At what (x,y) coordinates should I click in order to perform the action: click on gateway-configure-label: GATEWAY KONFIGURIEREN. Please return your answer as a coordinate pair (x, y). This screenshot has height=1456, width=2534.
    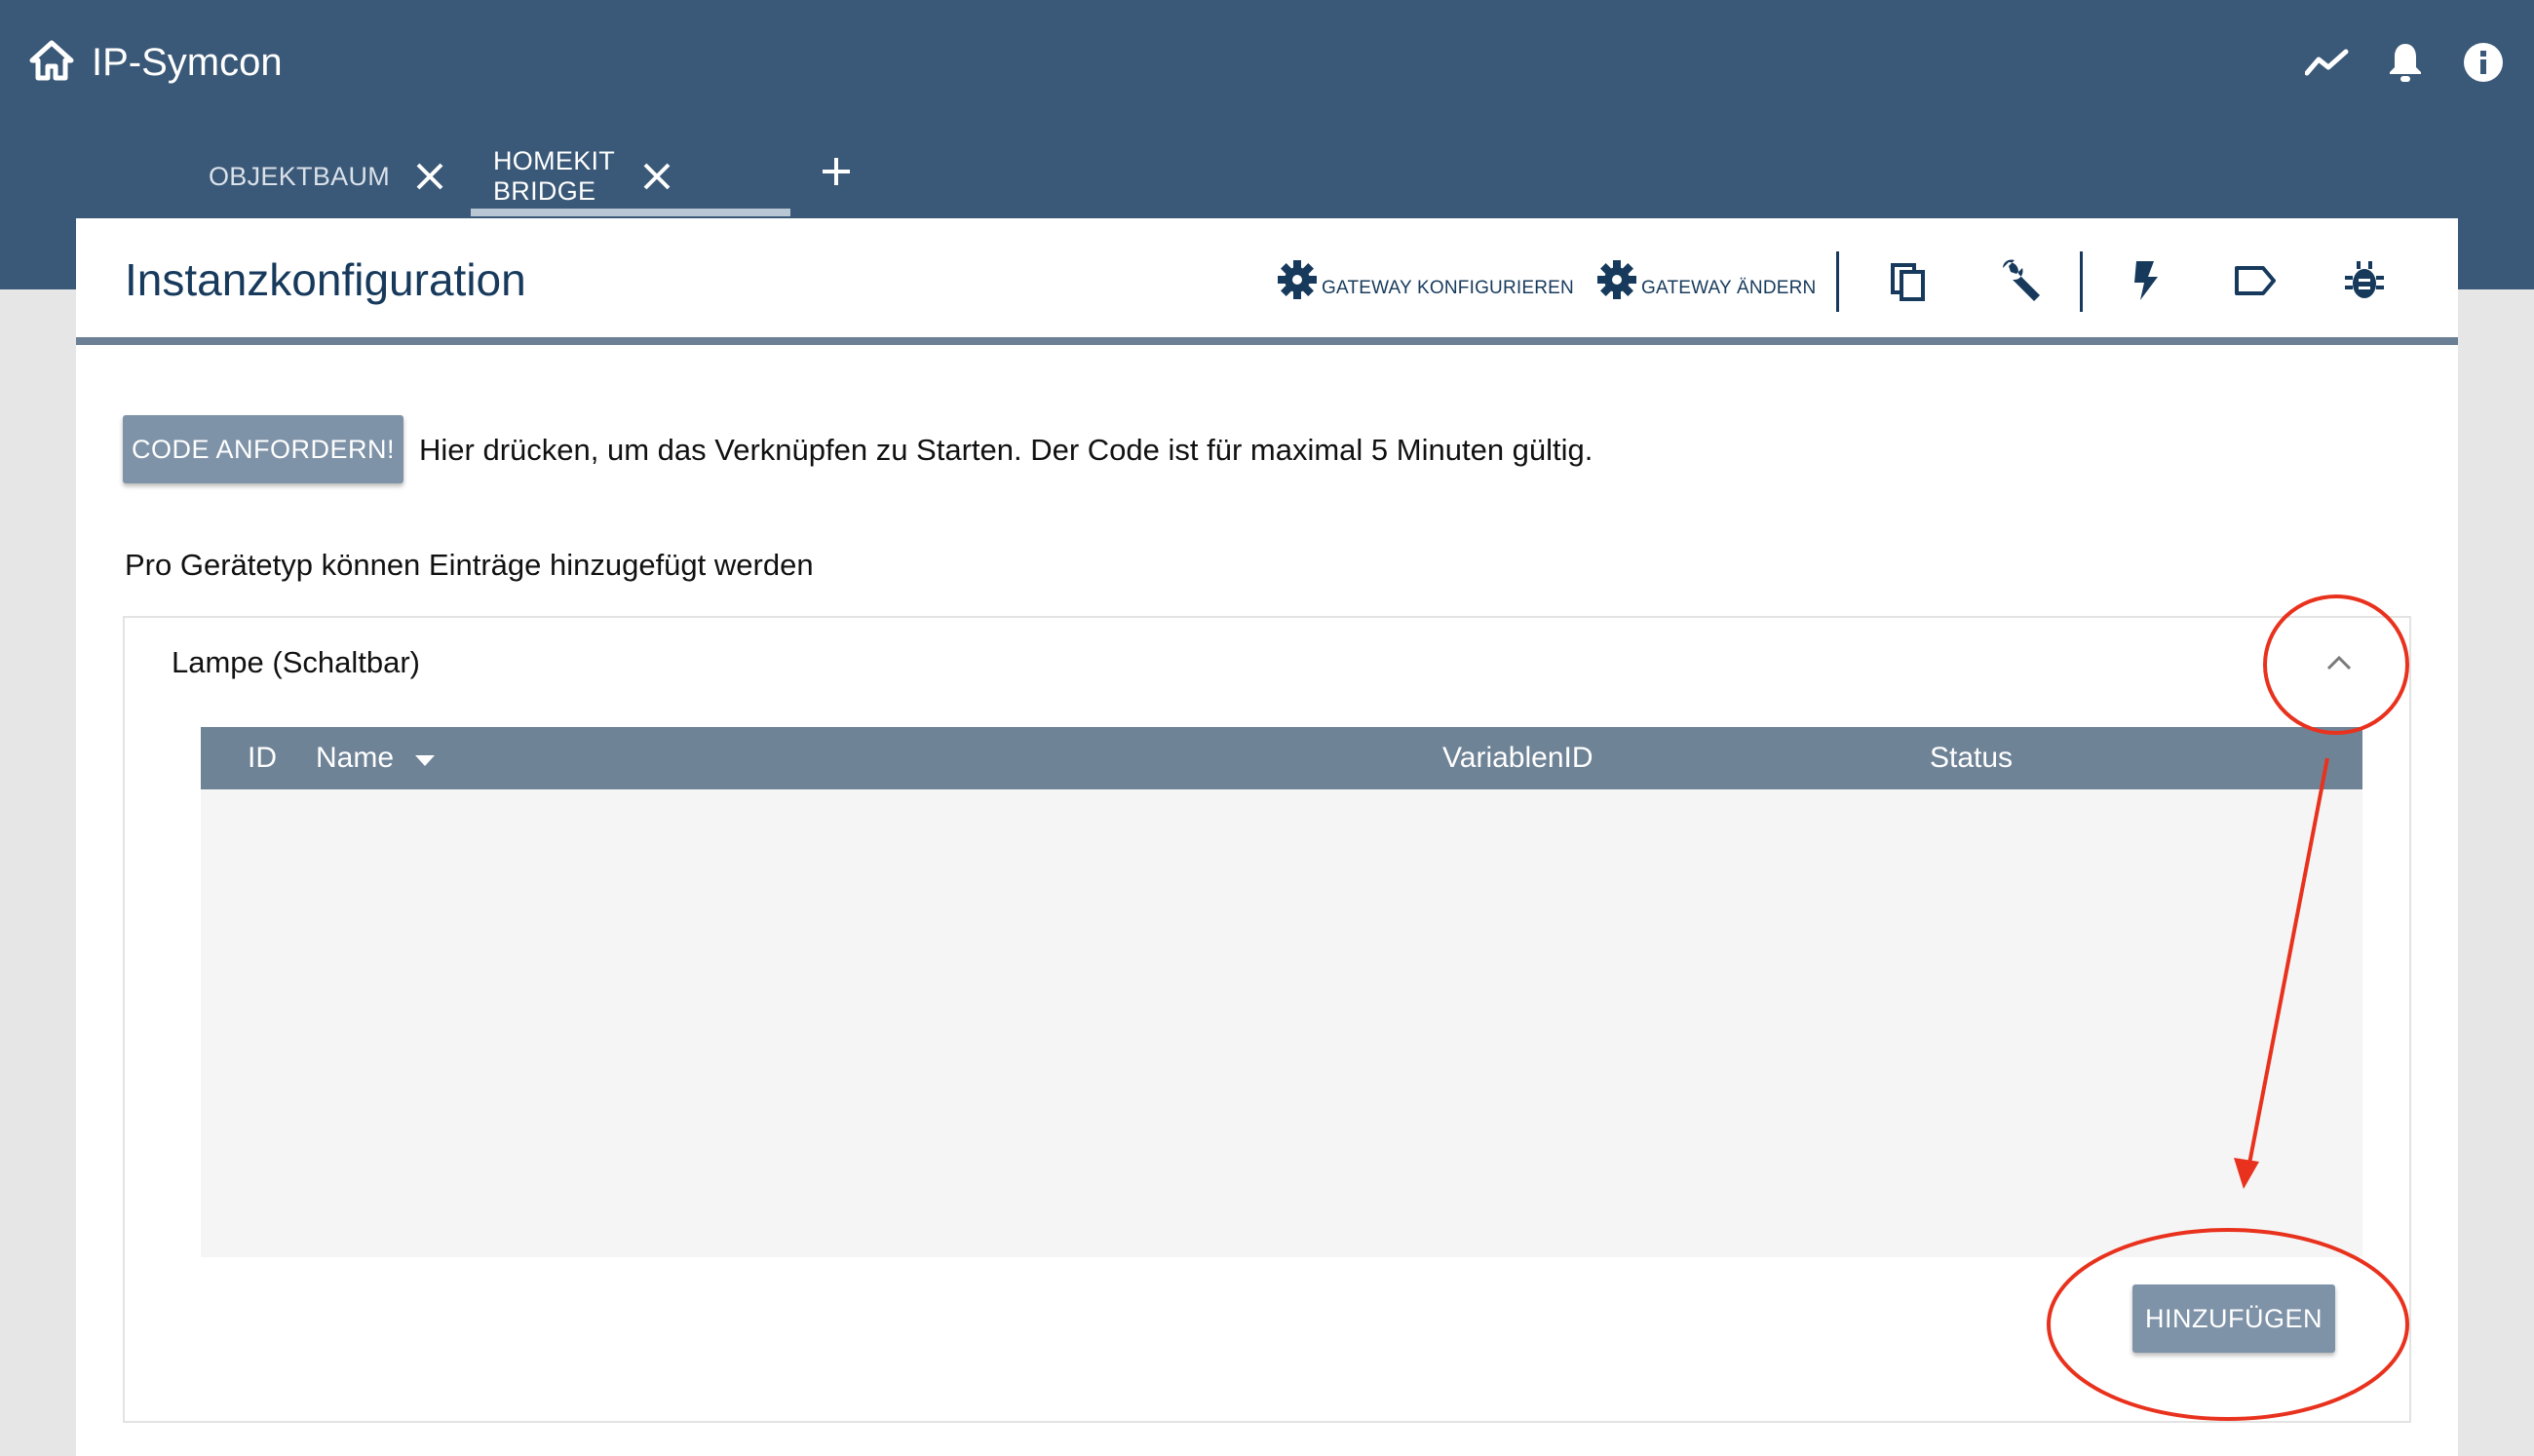
    Looking at the image, I should click on (1448, 288).